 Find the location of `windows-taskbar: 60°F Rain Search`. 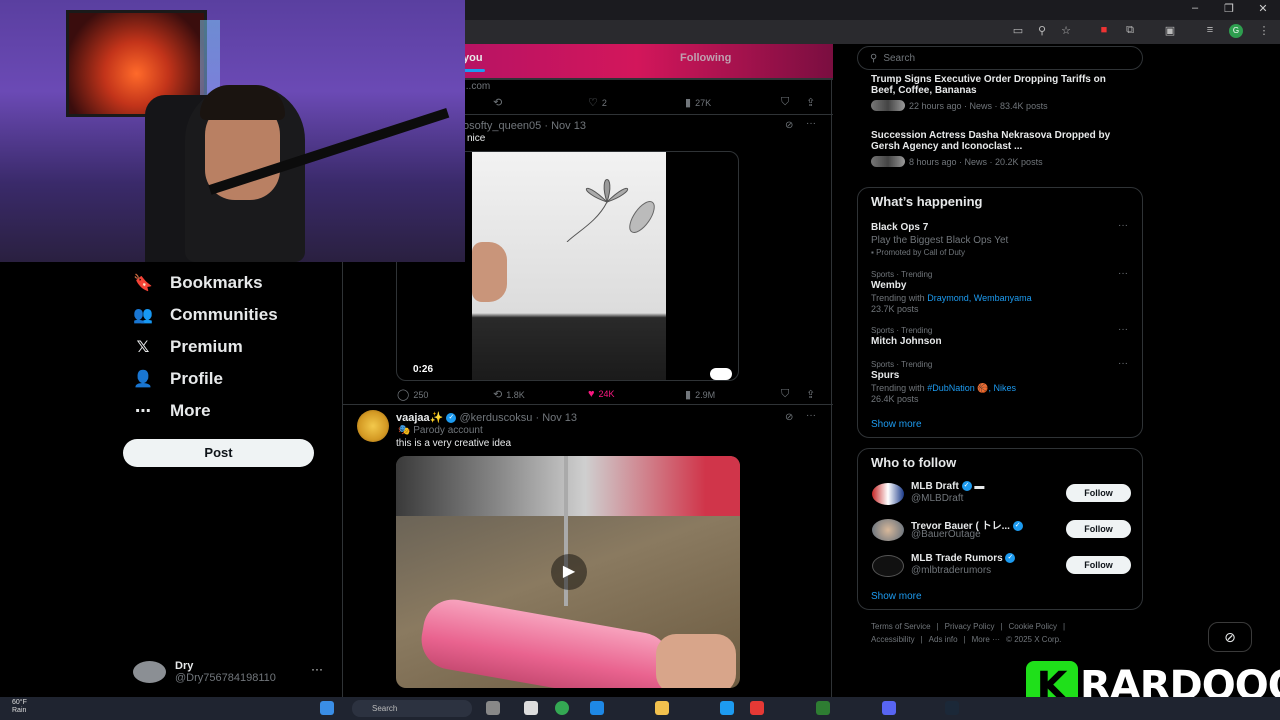

windows-taskbar: 60°F Rain Search is located at coordinates (640, 708).